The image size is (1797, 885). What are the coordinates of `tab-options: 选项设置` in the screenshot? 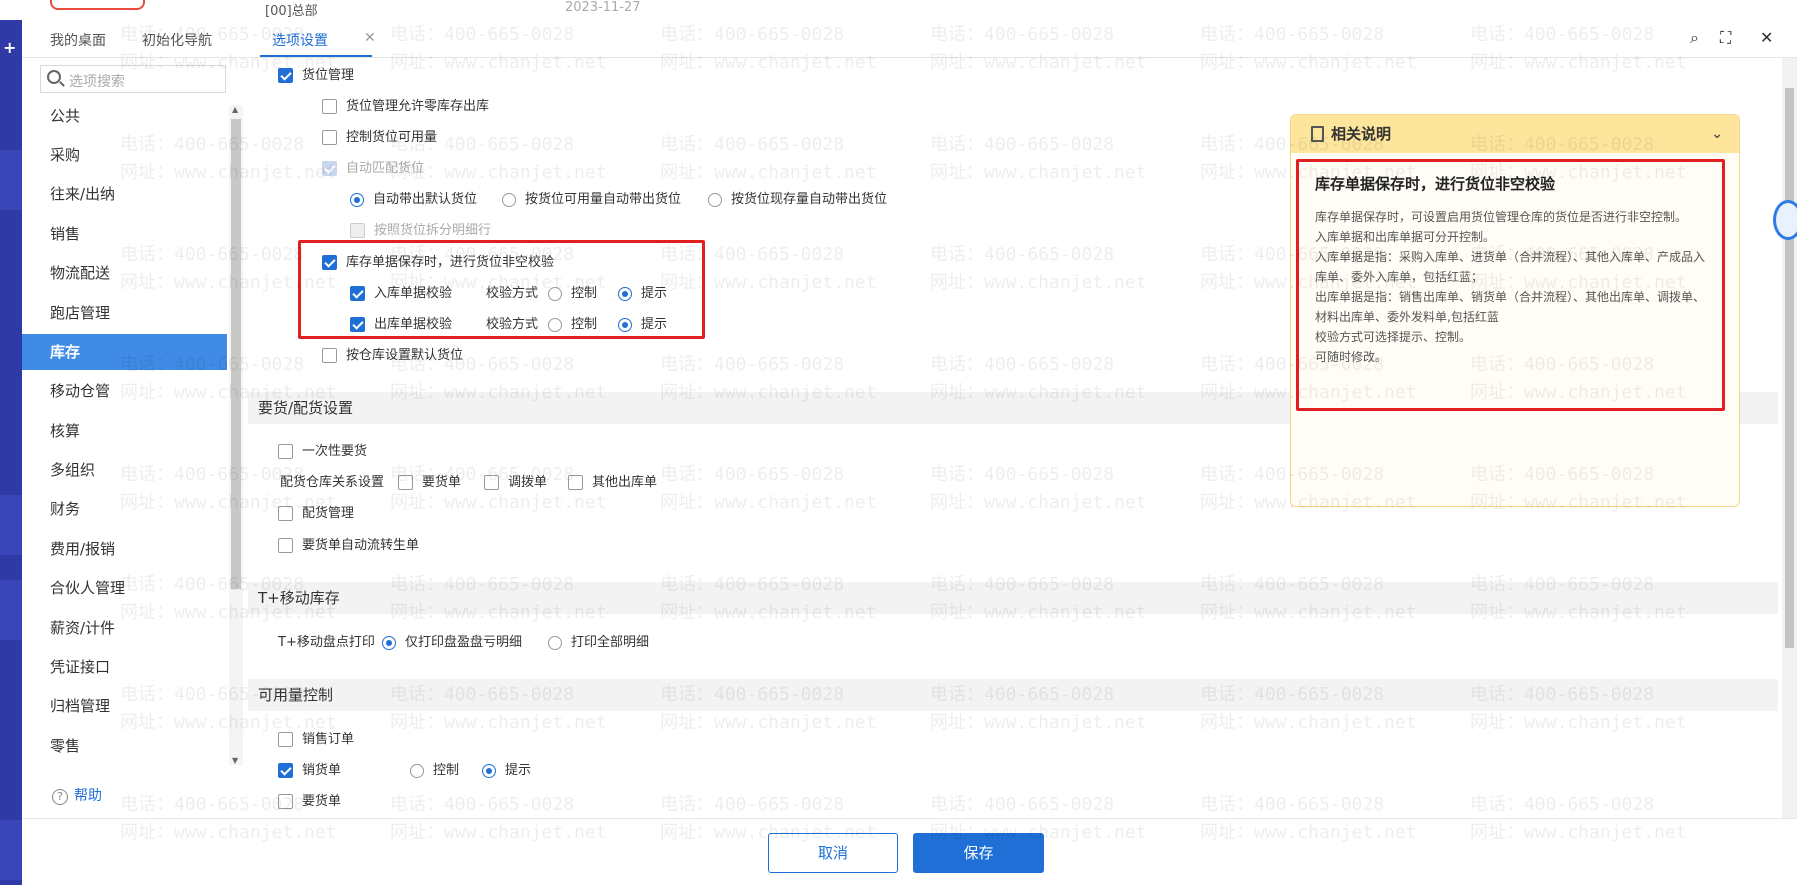 It's located at (300, 40).